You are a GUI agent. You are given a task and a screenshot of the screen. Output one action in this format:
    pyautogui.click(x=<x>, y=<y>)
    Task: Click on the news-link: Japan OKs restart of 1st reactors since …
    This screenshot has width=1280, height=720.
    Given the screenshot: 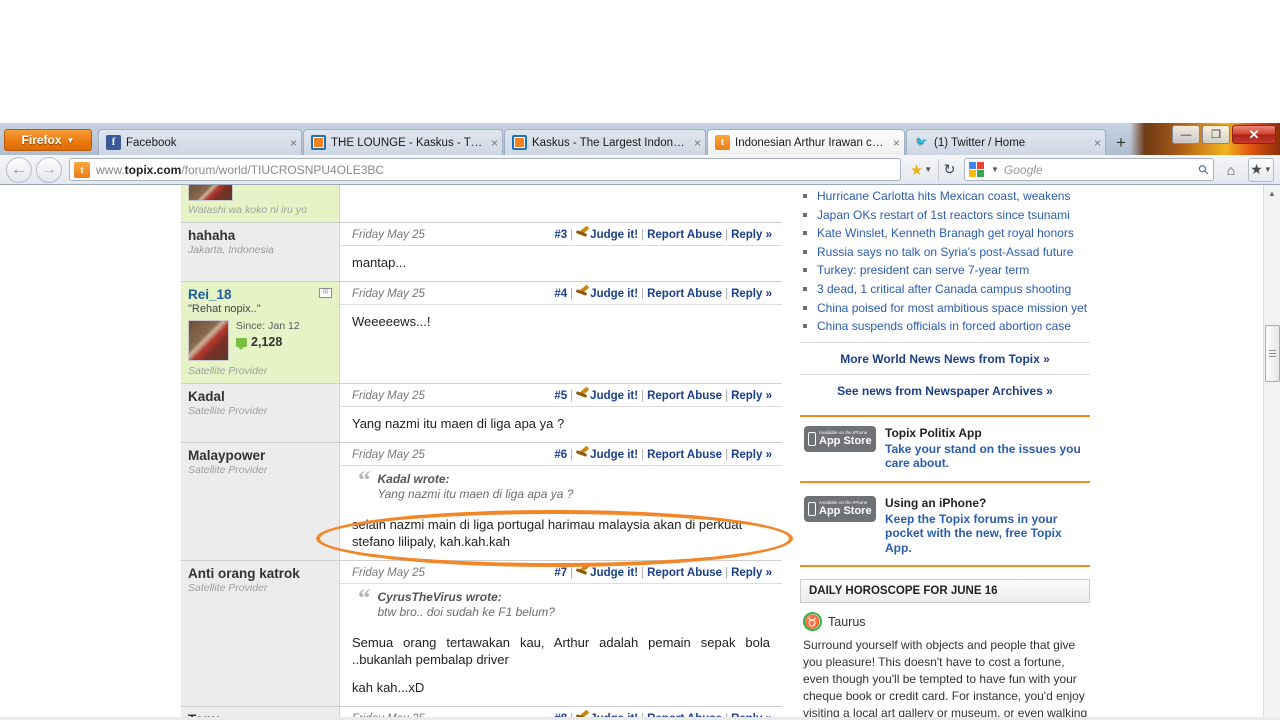 What is the action you would take?
    pyautogui.click(x=943, y=215)
    